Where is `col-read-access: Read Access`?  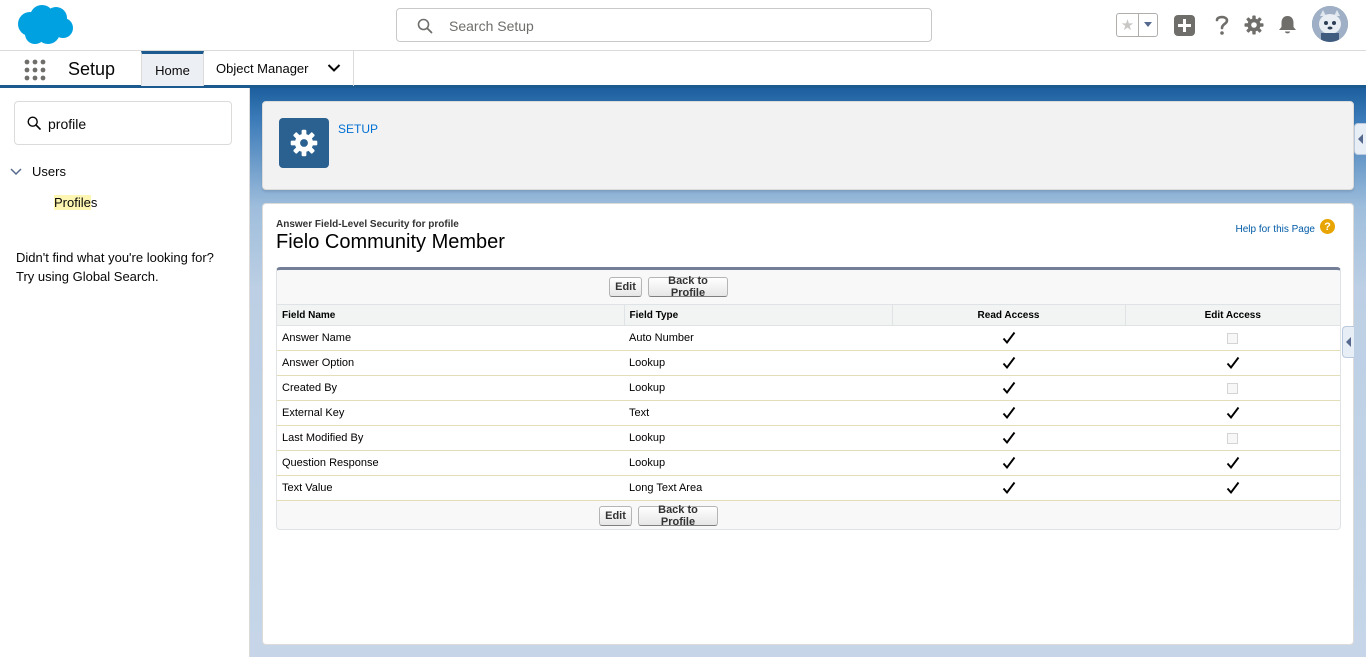 col-read-access: Read Access is located at coordinates (1009, 315).